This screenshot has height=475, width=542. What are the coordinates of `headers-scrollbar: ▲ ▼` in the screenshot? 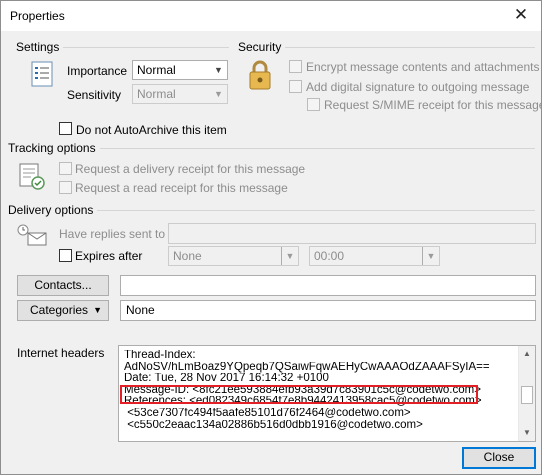 It's located at (526, 393).